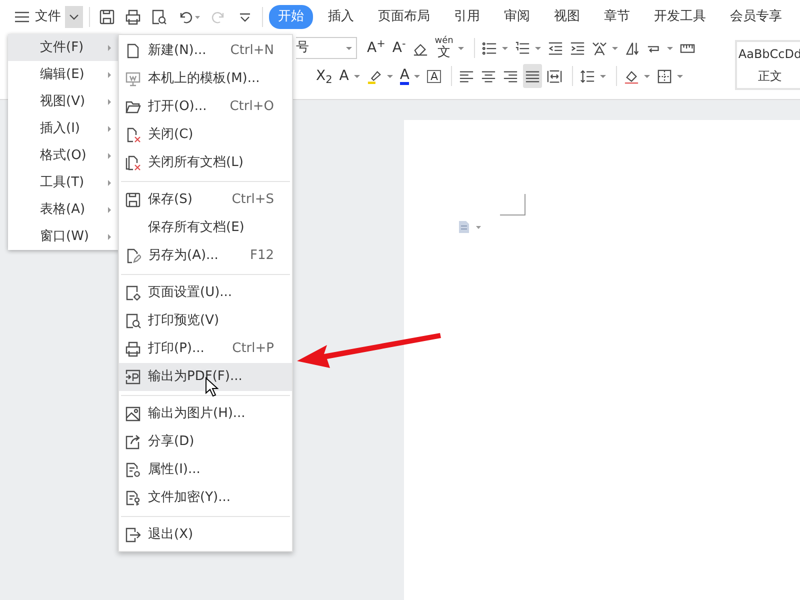 The height and width of the screenshot is (600, 800). What do you see at coordinates (253, 200) in the screenshot?
I see `shortcut-text: Ctrl+S` at bounding box center [253, 200].